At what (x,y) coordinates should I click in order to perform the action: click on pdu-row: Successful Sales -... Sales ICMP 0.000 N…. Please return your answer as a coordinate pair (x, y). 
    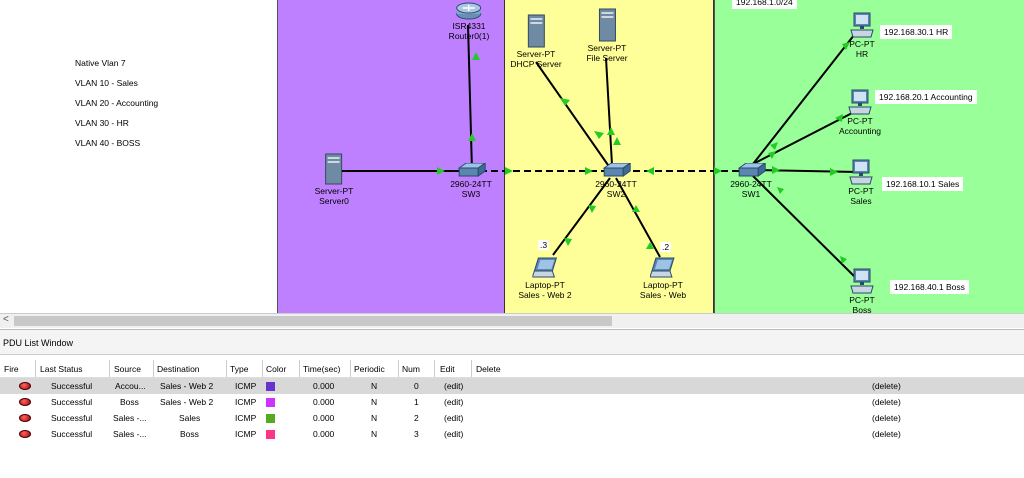
    Looking at the image, I should click on (512, 418).